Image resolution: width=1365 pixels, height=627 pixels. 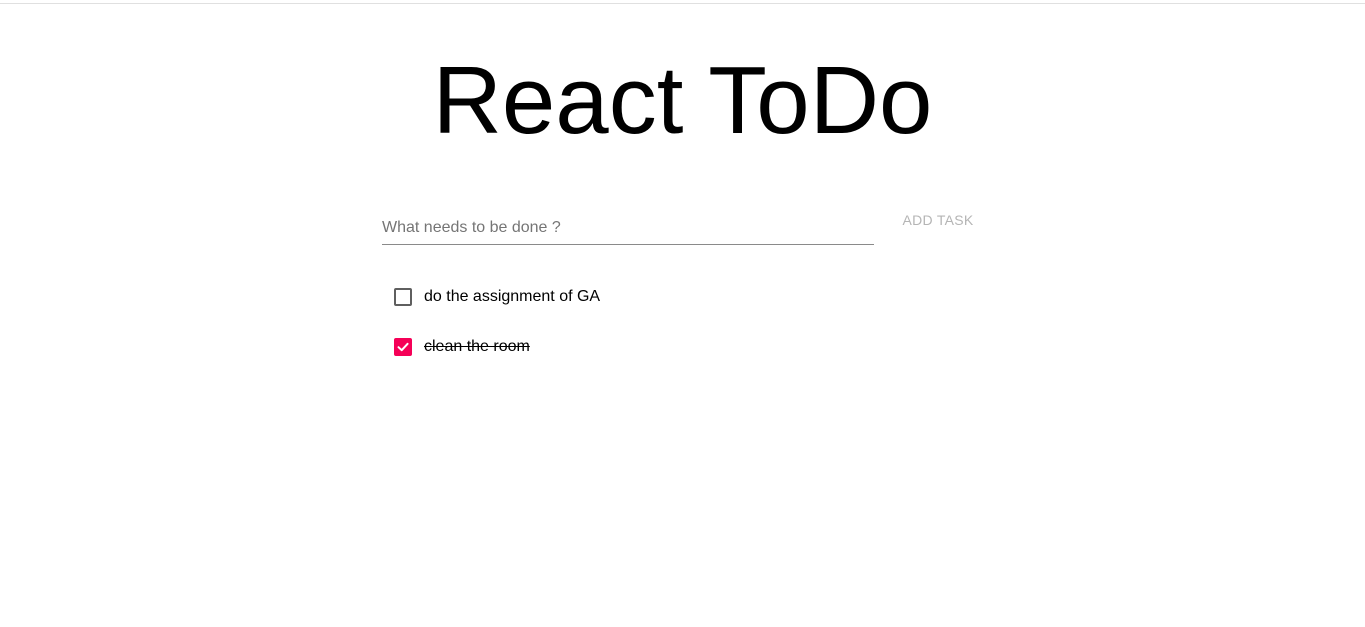 What do you see at coordinates (512, 296) in the screenshot?
I see `todo-text: do the assignment of GA` at bounding box center [512, 296].